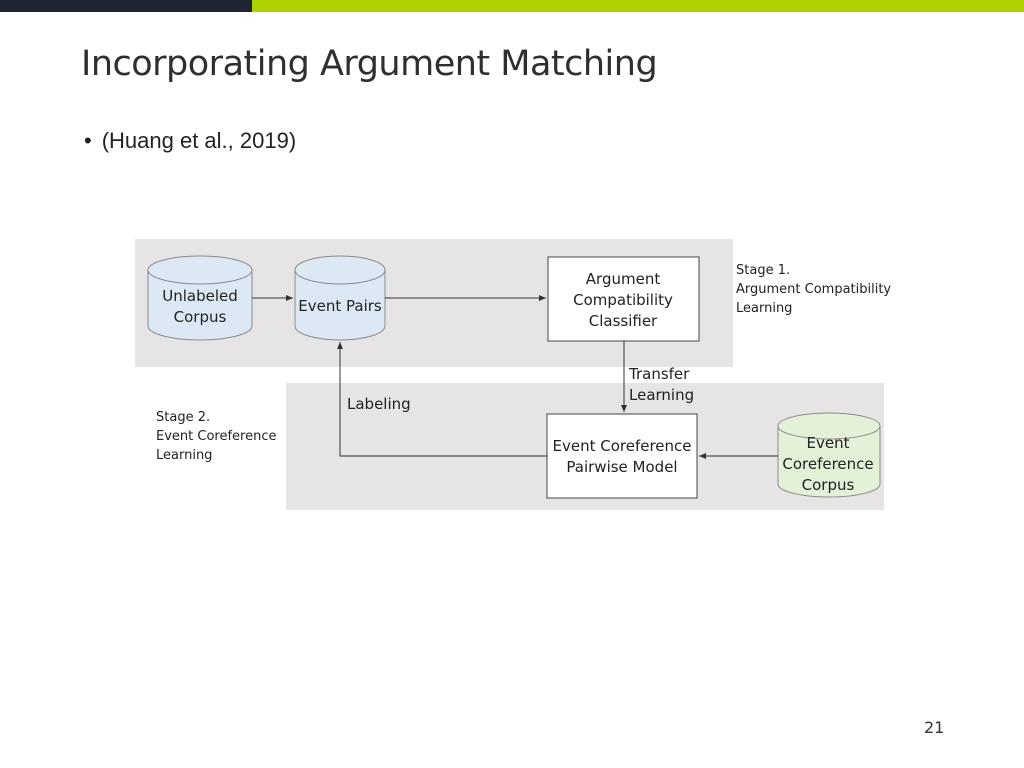  What do you see at coordinates (621, 446) in the screenshot?
I see `pairwise-model-label-1: Event Coreference` at bounding box center [621, 446].